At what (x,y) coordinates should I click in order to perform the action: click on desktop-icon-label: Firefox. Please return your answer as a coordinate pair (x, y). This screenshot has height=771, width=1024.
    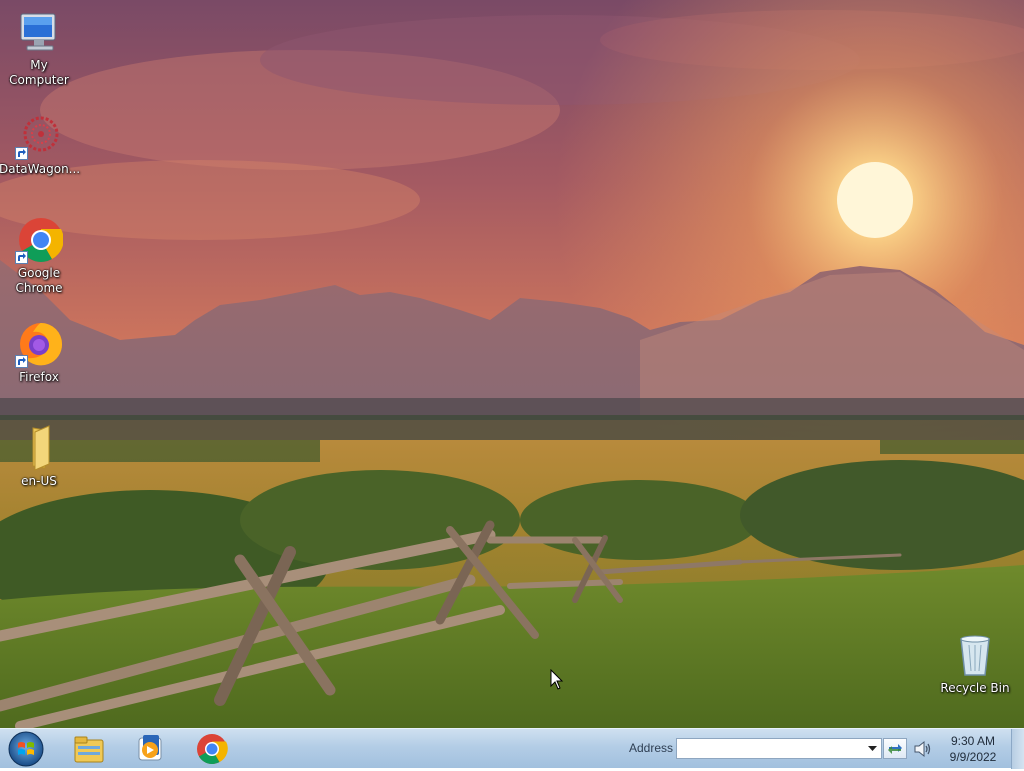
    Looking at the image, I should click on (39, 377).